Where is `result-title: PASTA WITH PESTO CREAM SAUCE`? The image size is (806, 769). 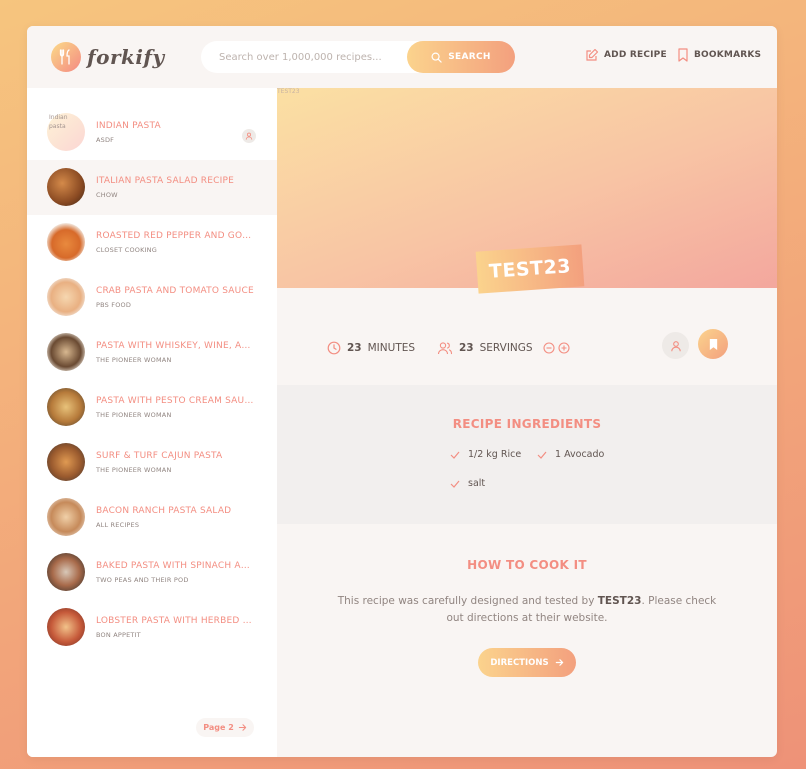
result-title: PASTA WITH PESTO CREAM SAUCE is located at coordinates (176, 401).